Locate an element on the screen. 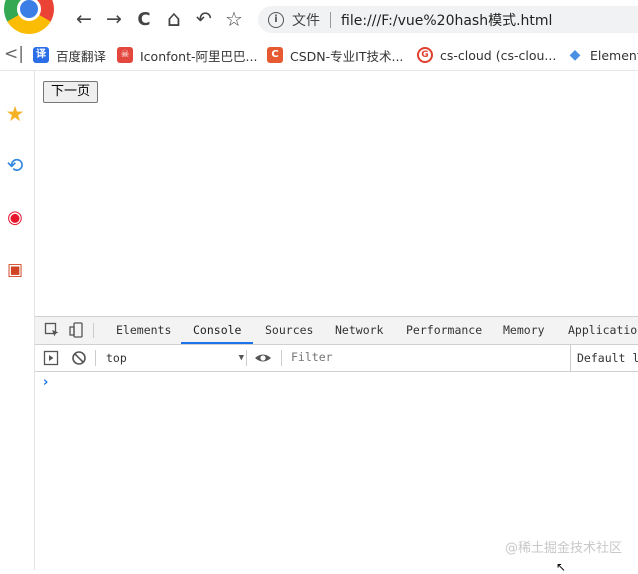  bookmark-baidu-translate: 译 百度翻译 is located at coordinates (69, 55).